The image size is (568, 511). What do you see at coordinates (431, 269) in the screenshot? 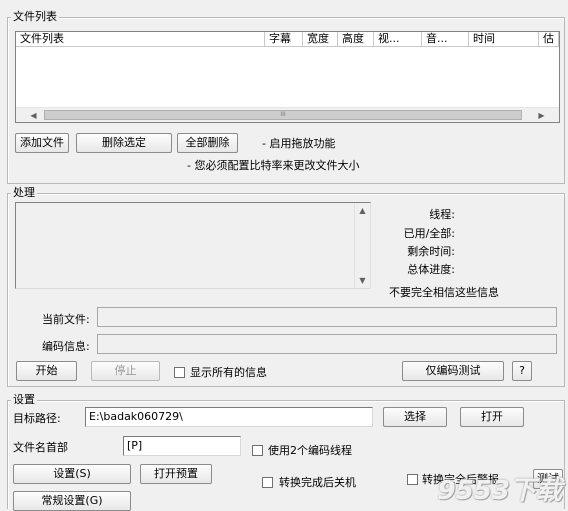
I see `overall-progress-label: 总体进度:` at bounding box center [431, 269].